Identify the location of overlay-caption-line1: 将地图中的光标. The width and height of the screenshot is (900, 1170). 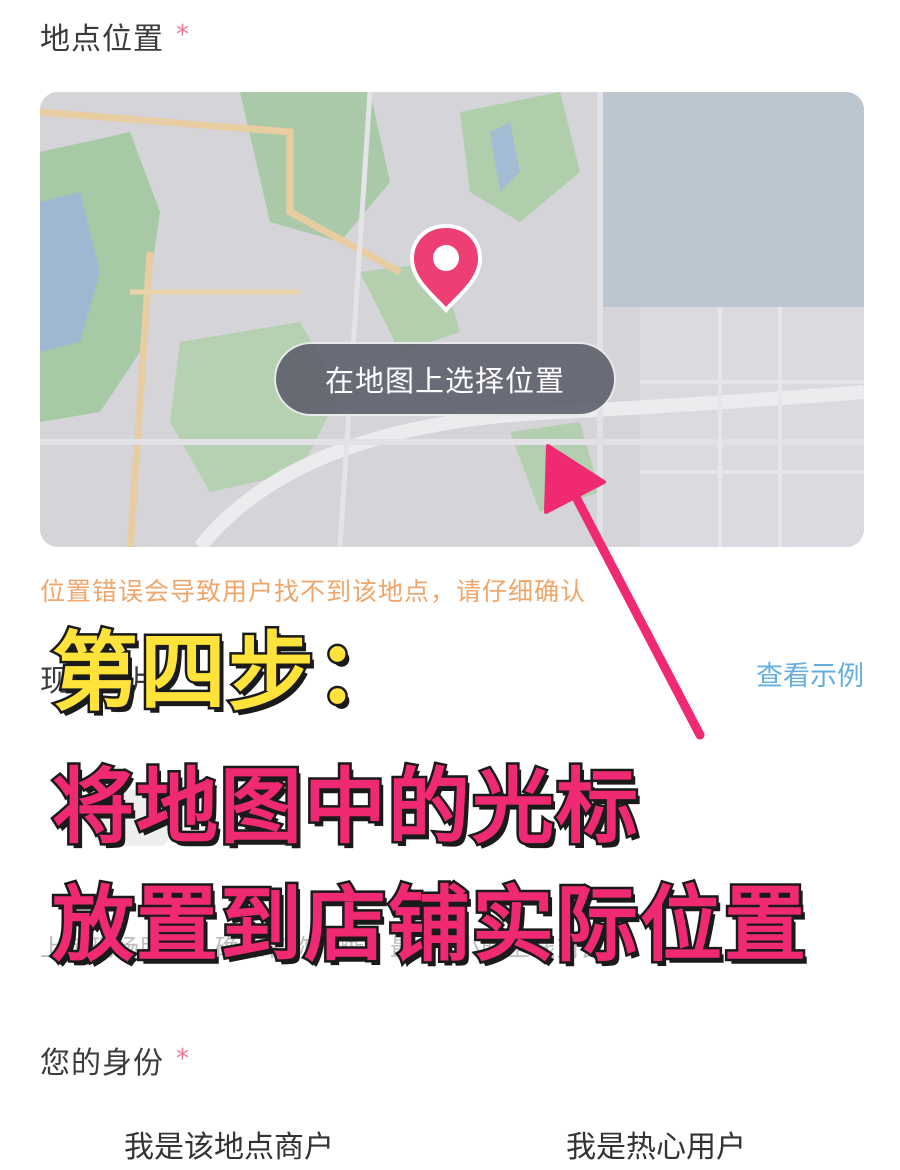
(345, 808).